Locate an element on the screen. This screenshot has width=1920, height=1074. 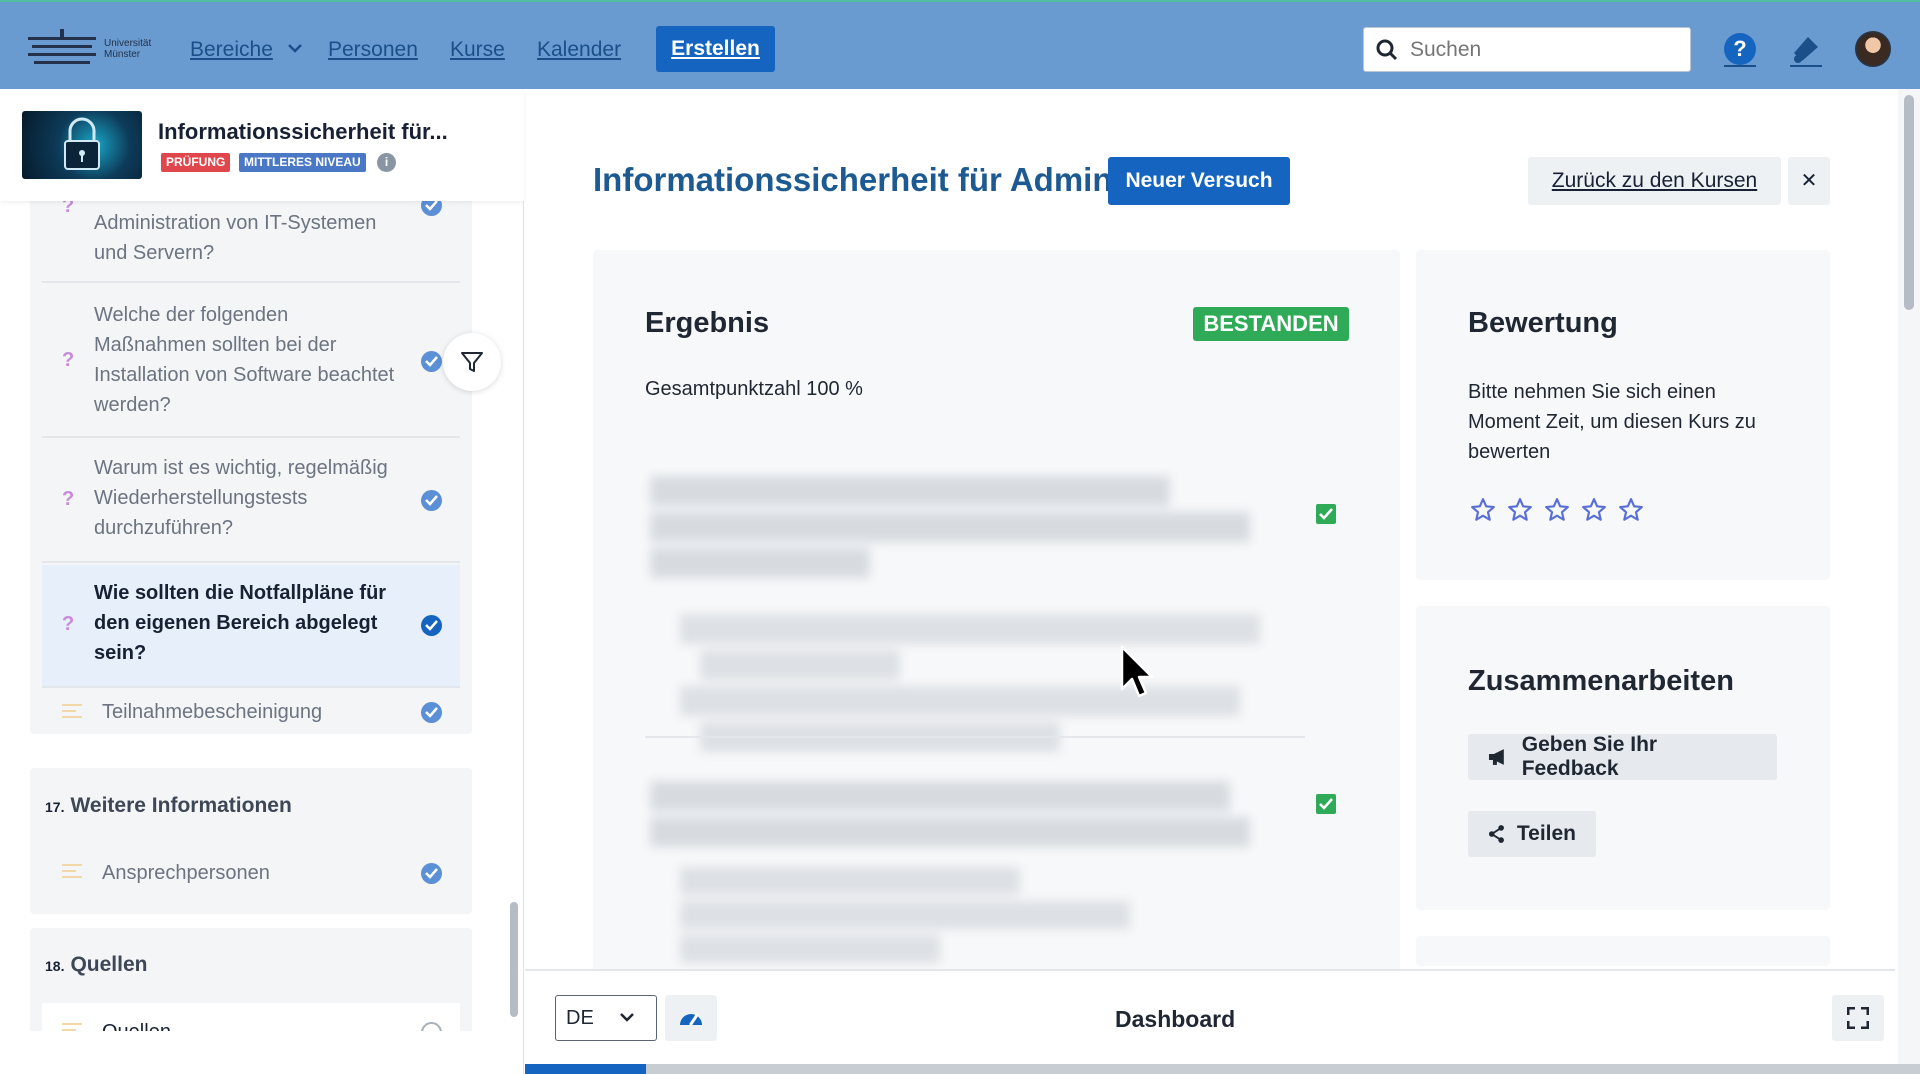
megaphone-icon is located at coordinates (1496, 757).